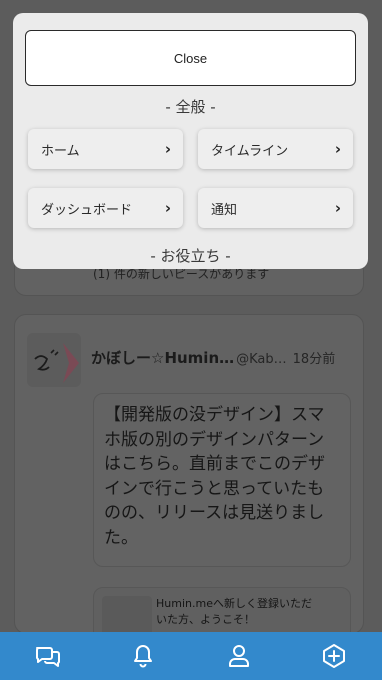 This screenshot has width=382, height=680. I want to click on add-piece-icon, so click(334, 656).